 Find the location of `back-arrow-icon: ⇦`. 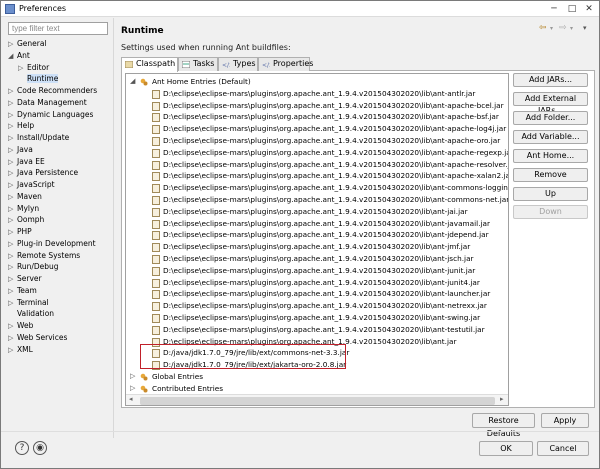

back-arrow-icon: ⇦ is located at coordinates (543, 28).